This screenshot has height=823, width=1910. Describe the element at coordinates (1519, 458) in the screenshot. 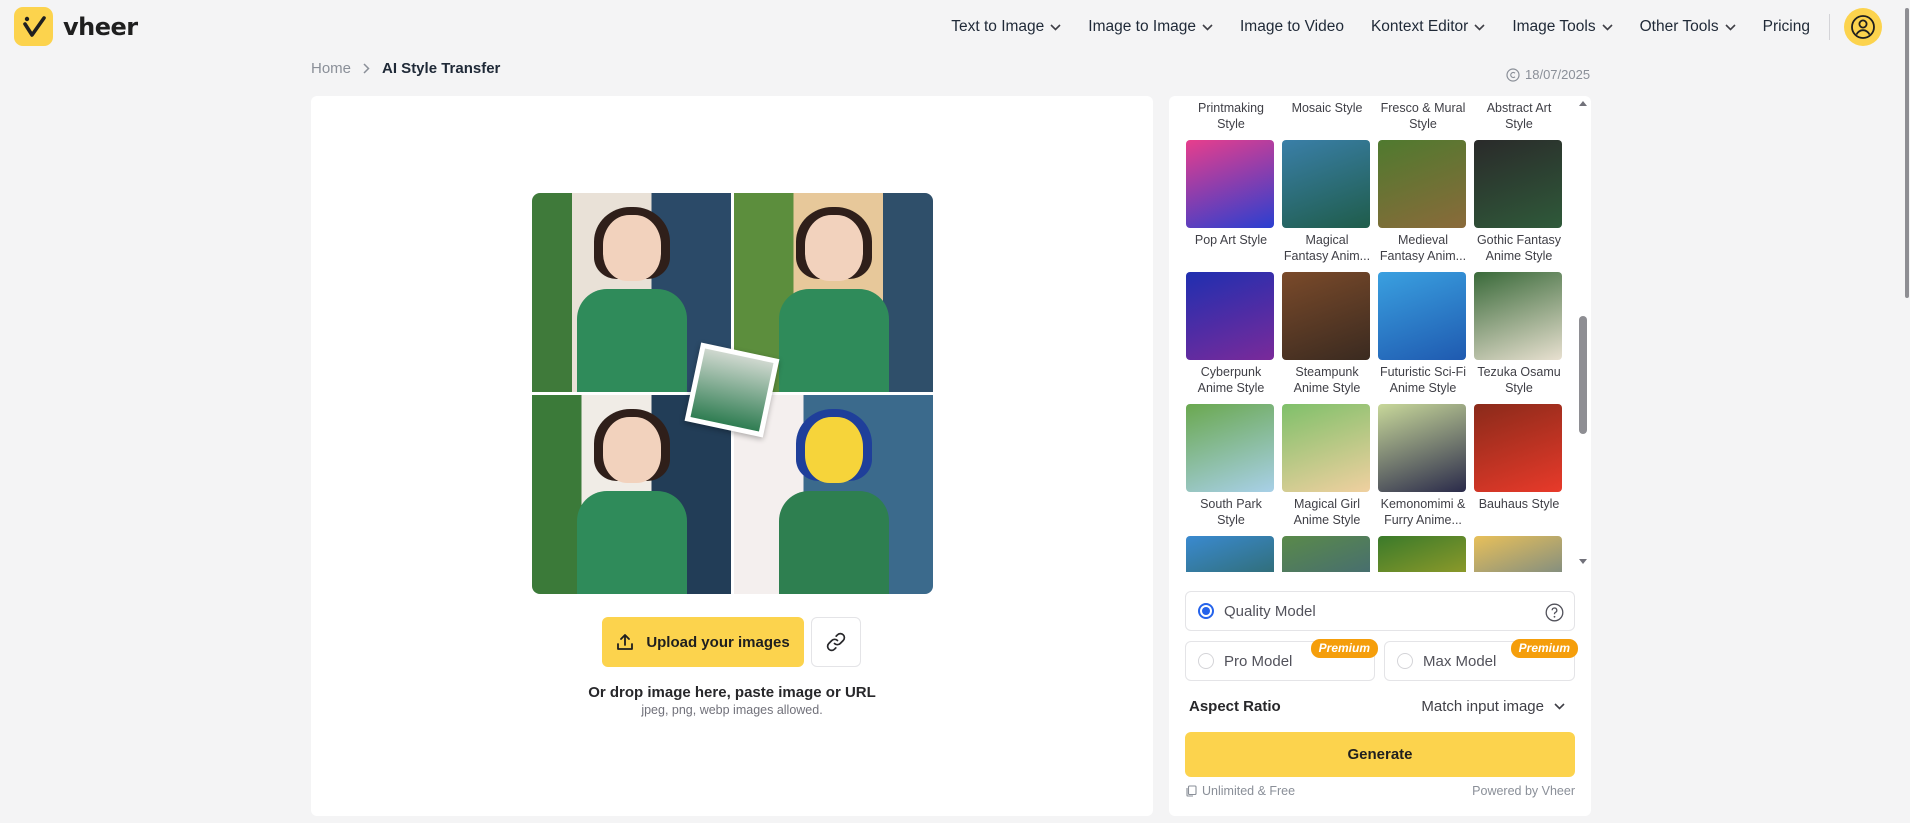

I see `style-option: Bauhaus Style` at that location.